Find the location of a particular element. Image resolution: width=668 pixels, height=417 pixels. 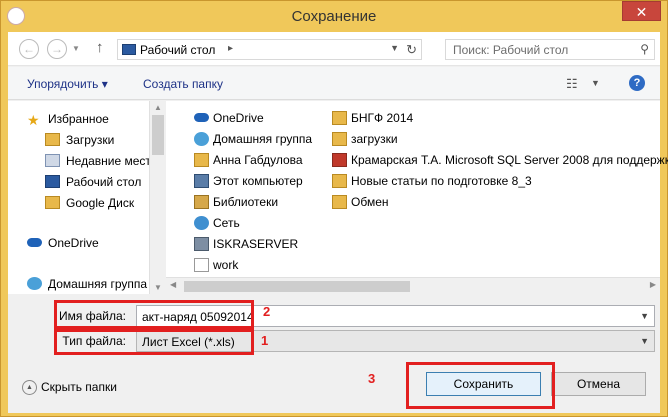

refresh-icon: ↻ is located at coordinates (411, 50).